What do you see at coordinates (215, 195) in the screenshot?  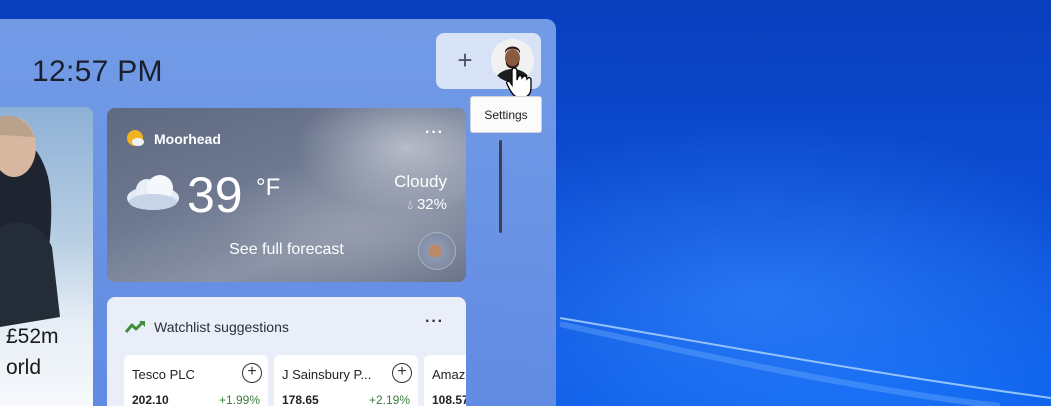 I see `weather-temperature: 39` at bounding box center [215, 195].